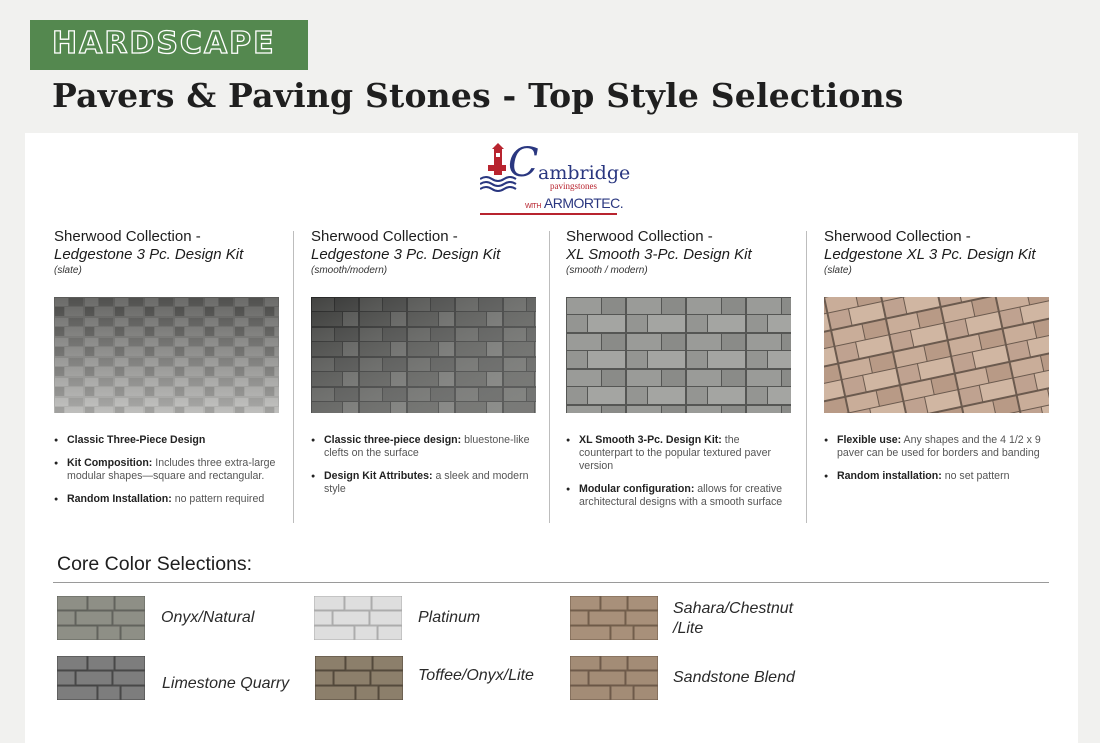 This screenshot has height=743, width=1100. Describe the element at coordinates (449, 617) in the screenshot. I see `color-label: Platinum` at that location.